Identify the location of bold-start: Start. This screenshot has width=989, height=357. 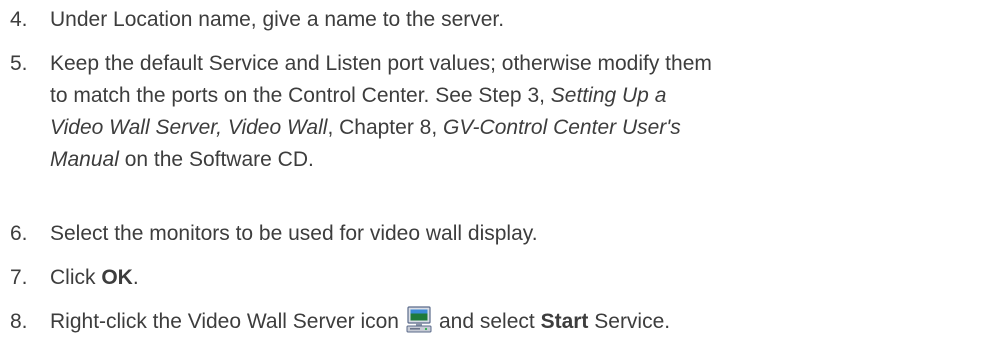
(564, 321).